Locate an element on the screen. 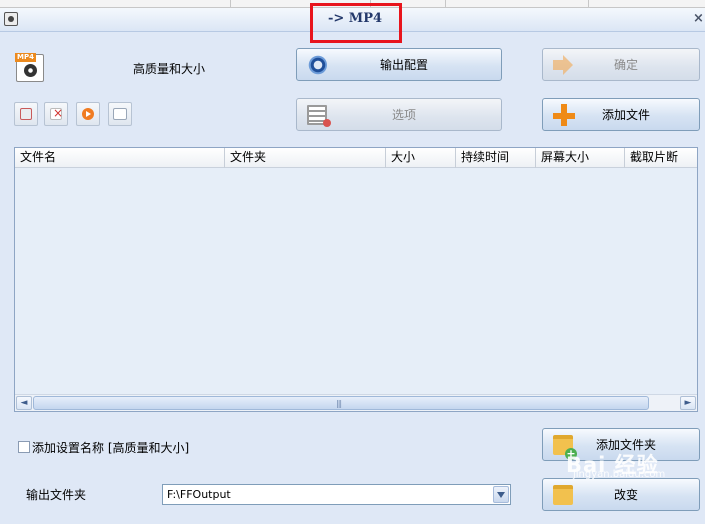  scrollbar-thumb: ||| is located at coordinates (341, 403).